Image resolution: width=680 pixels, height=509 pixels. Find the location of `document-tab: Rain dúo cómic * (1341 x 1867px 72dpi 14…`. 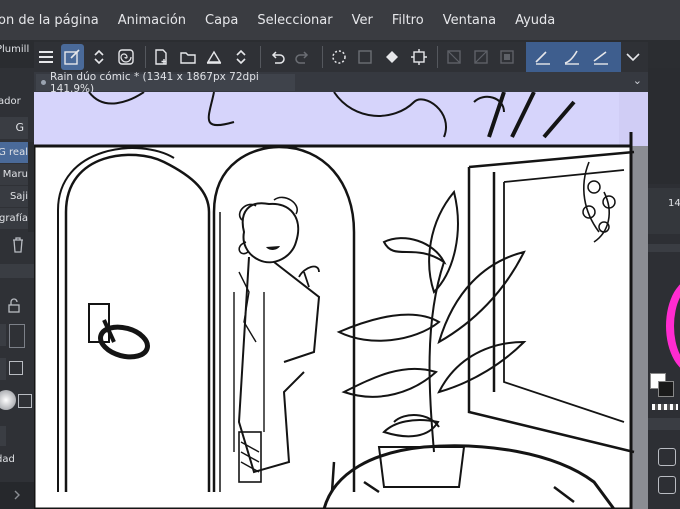

document-tab: Rain dúo cómic * (1341 x 1867px 72dpi 14… is located at coordinates (165, 83).